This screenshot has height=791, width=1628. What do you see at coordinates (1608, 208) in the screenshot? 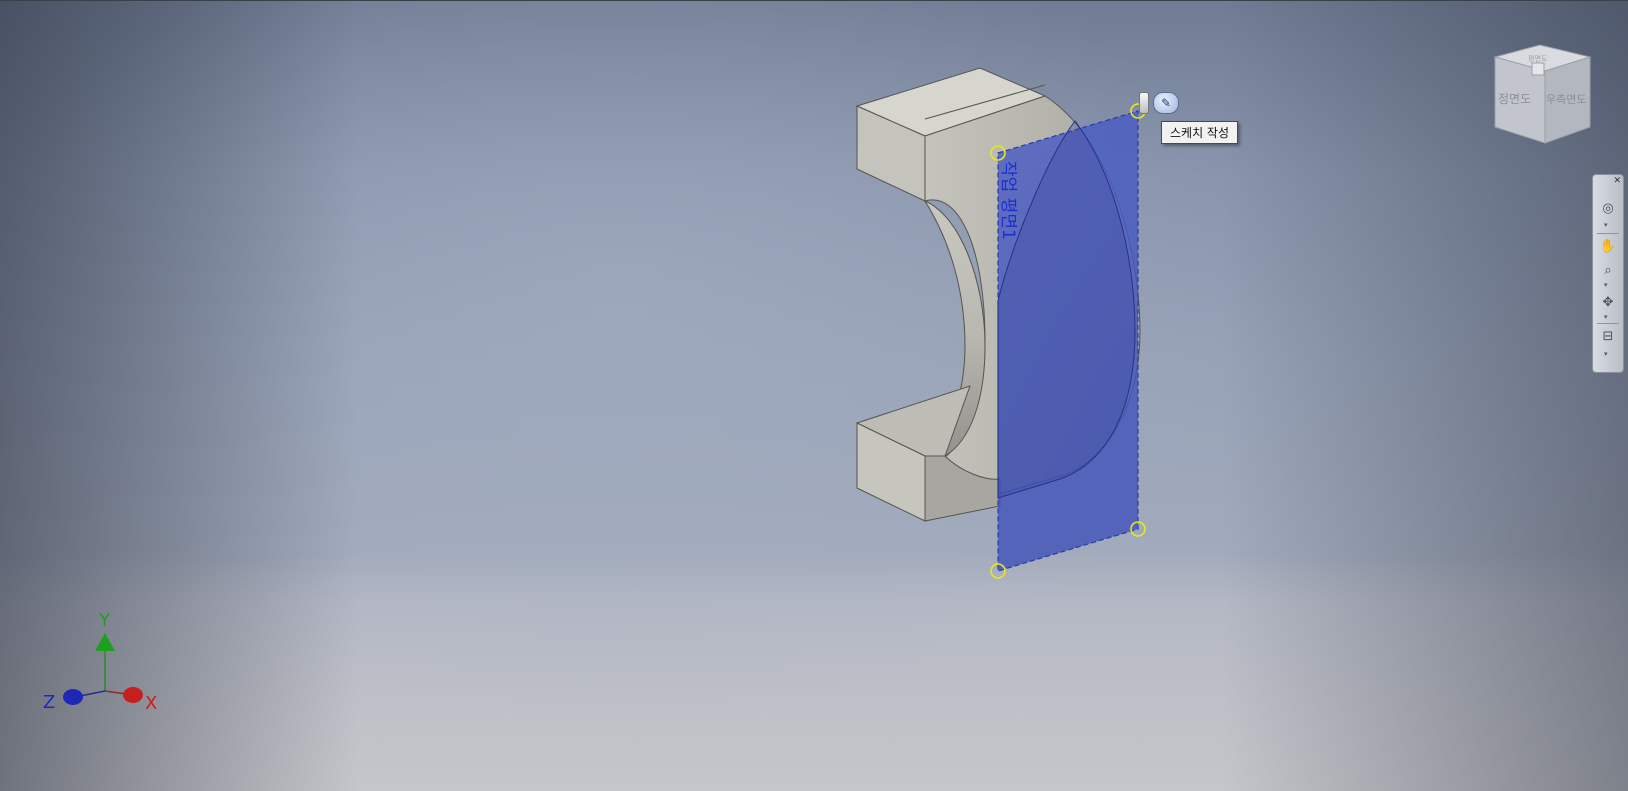
I see `steering-wheel-icon: ◎` at bounding box center [1608, 208].